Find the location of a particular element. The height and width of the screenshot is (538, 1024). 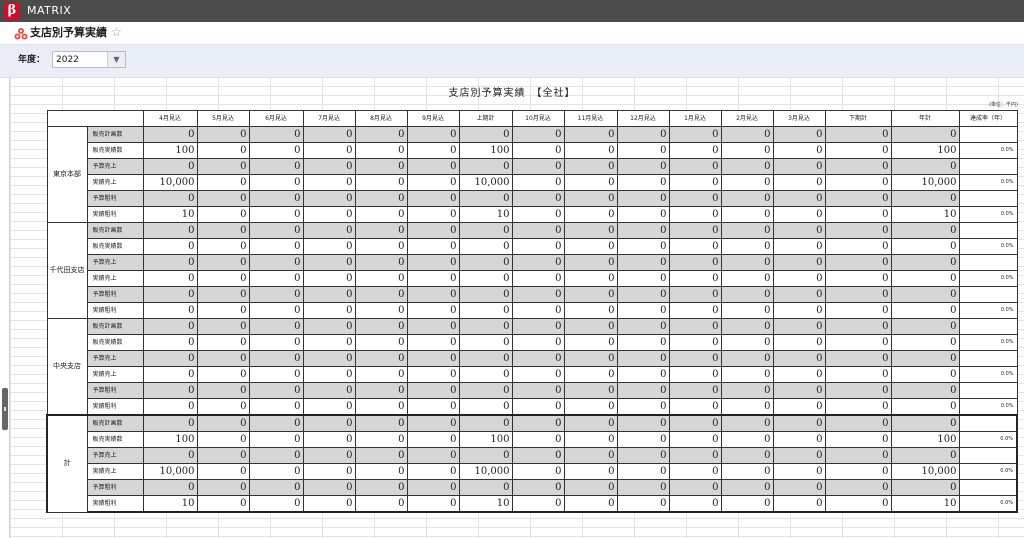

chevron-down-icon: ▼ is located at coordinates (116, 59).